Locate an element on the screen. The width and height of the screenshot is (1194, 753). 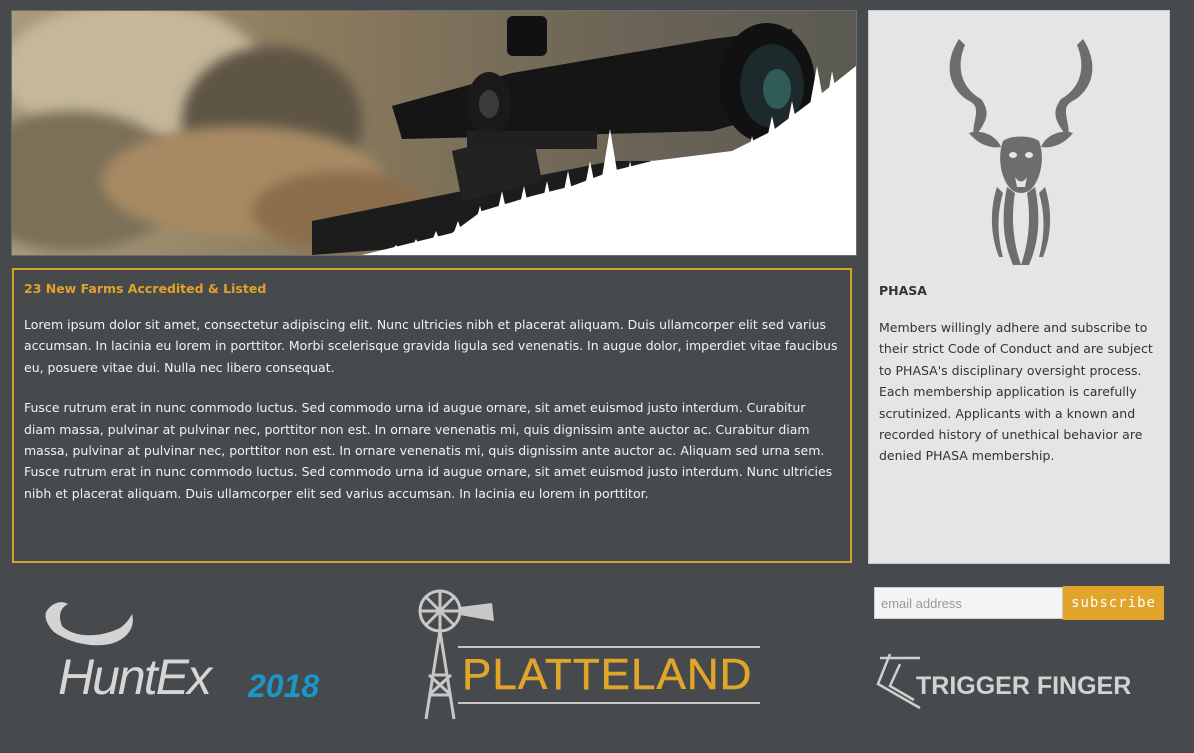
trigger-finger-name: TRIGGER FINGER is located at coordinates (1024, 686).